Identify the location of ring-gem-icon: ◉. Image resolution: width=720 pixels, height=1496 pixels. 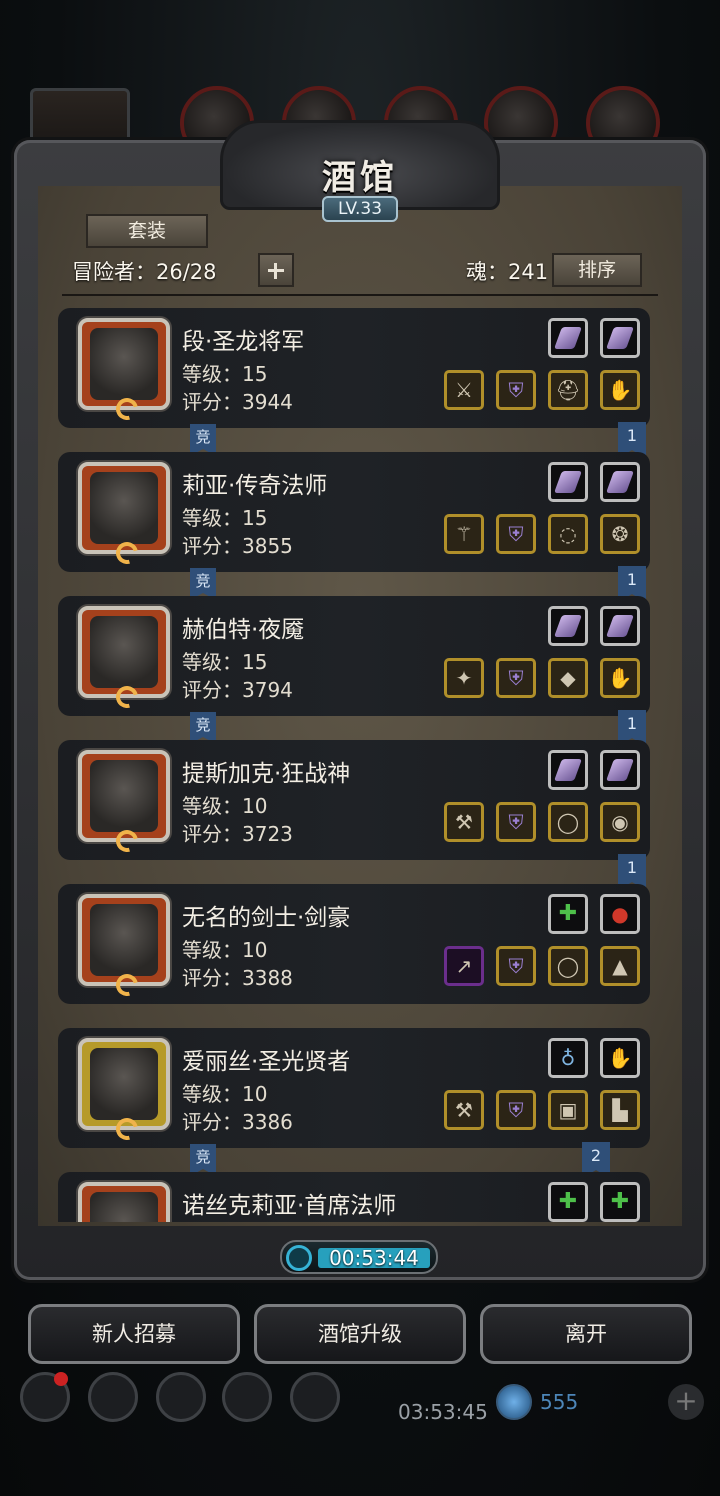
(620, 822).